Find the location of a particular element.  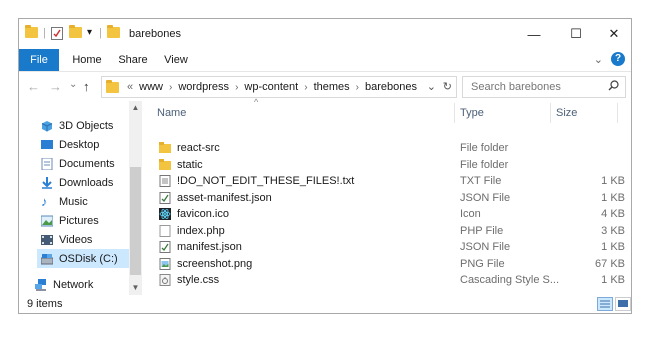

sidebar-item-label: 3D Objects is located at coordinates (86, 125).